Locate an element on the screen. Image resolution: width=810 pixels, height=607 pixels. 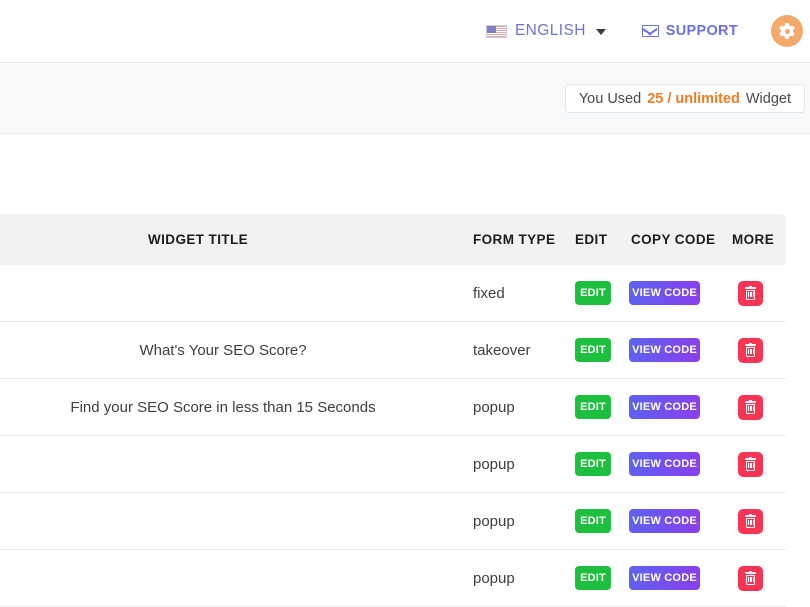
settings-button is located at coordinates (787, 31).